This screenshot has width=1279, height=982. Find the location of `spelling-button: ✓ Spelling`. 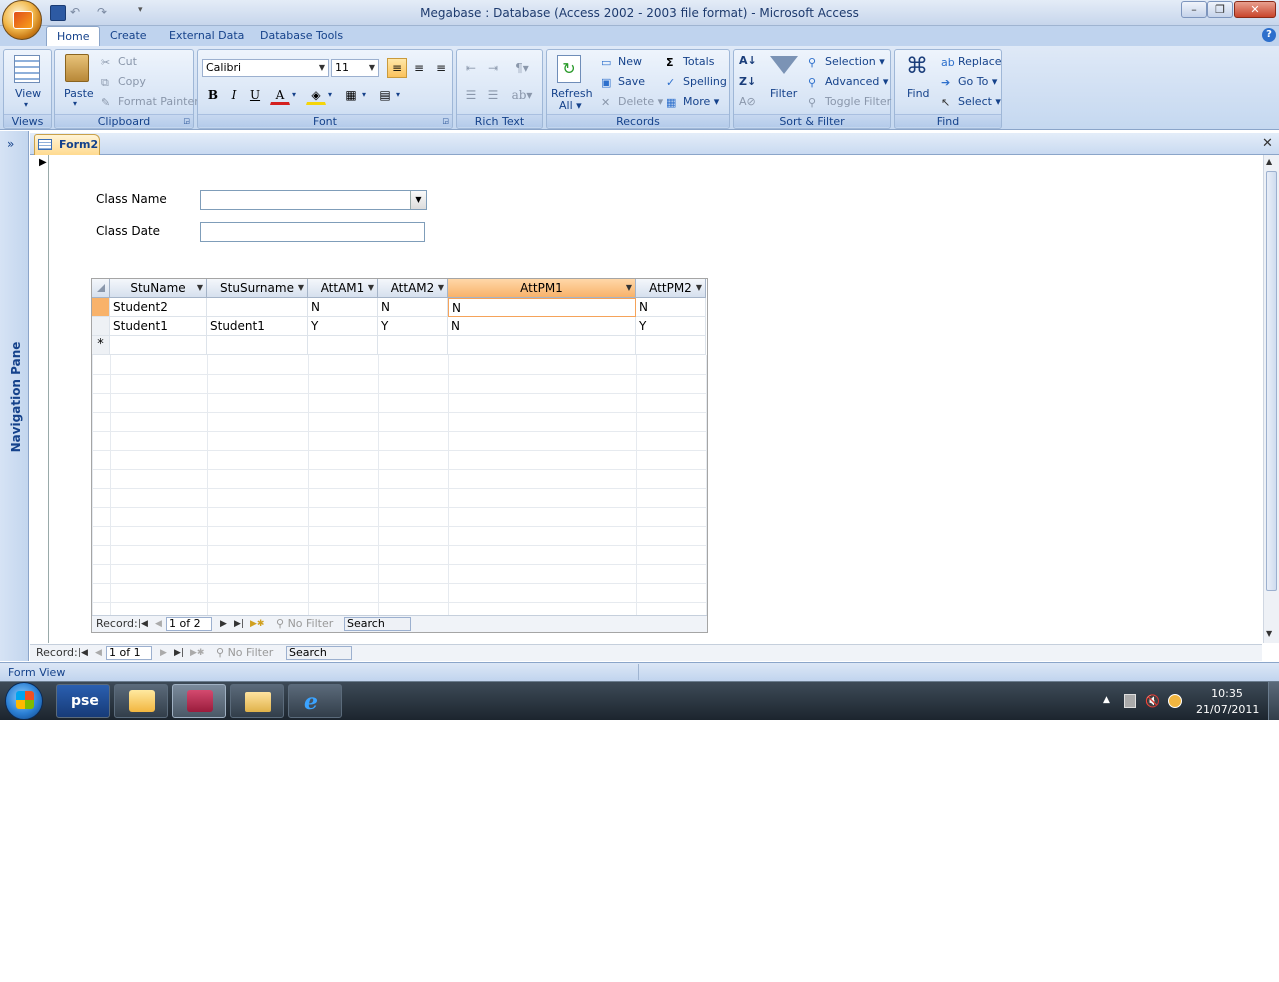

spelling-button: ✓ Spelling is located at coordinates (696, 82).